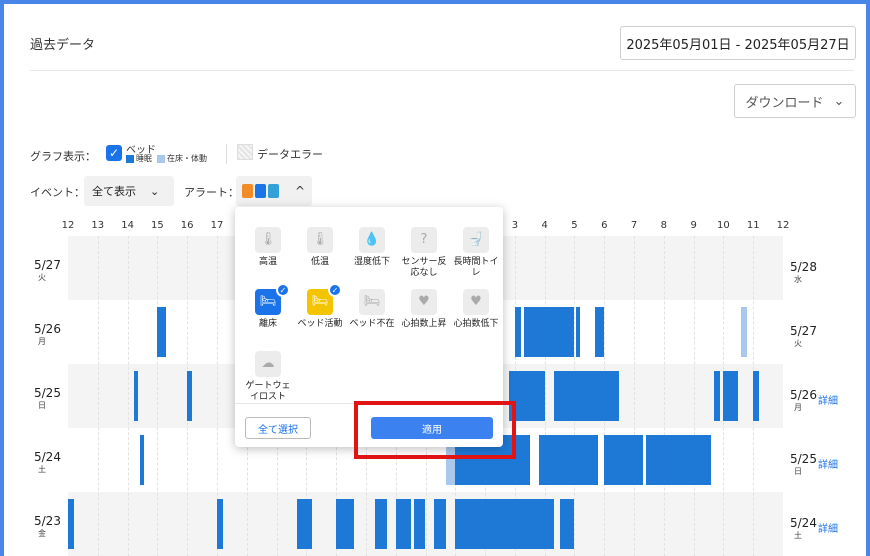  Describe the element at coordinates (245, 152) in the screenshot. I see `data-error-swatch` at that location.